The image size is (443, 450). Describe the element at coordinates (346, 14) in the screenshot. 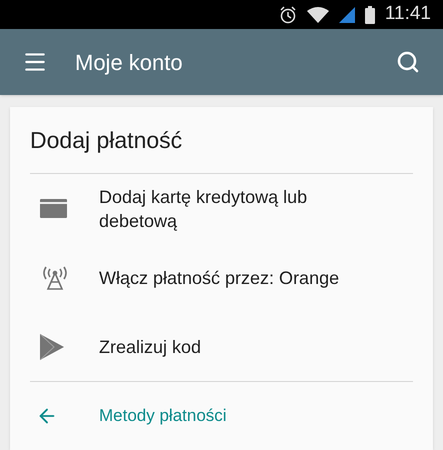

I see `signal-icon` at that location.